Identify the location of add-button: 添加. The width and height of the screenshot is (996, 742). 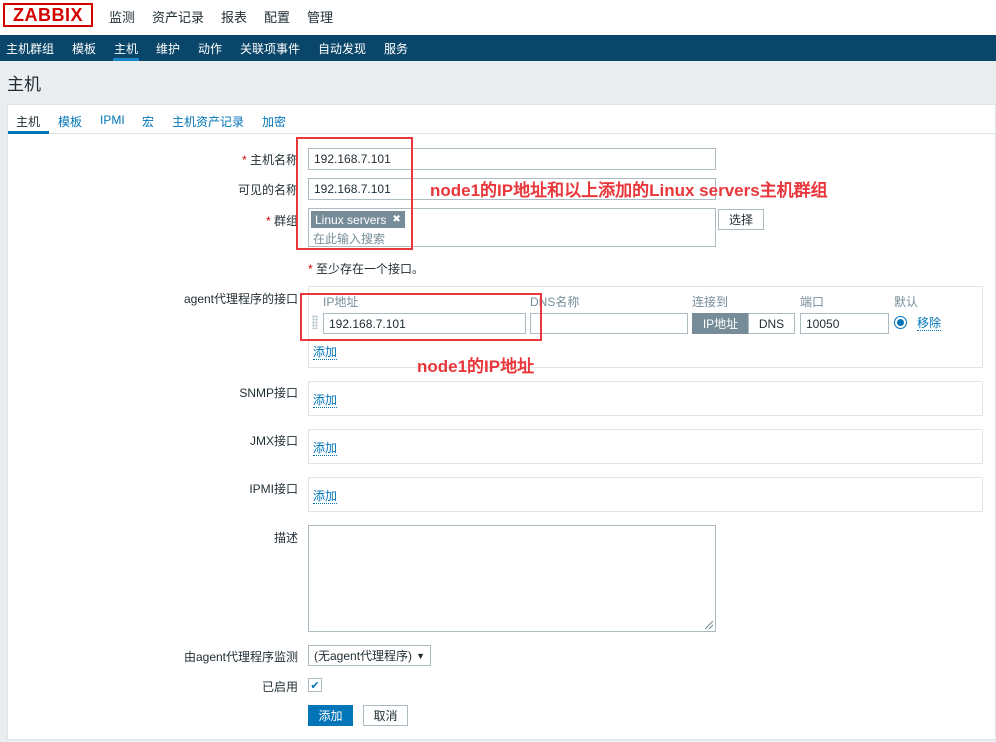
(330, 715).